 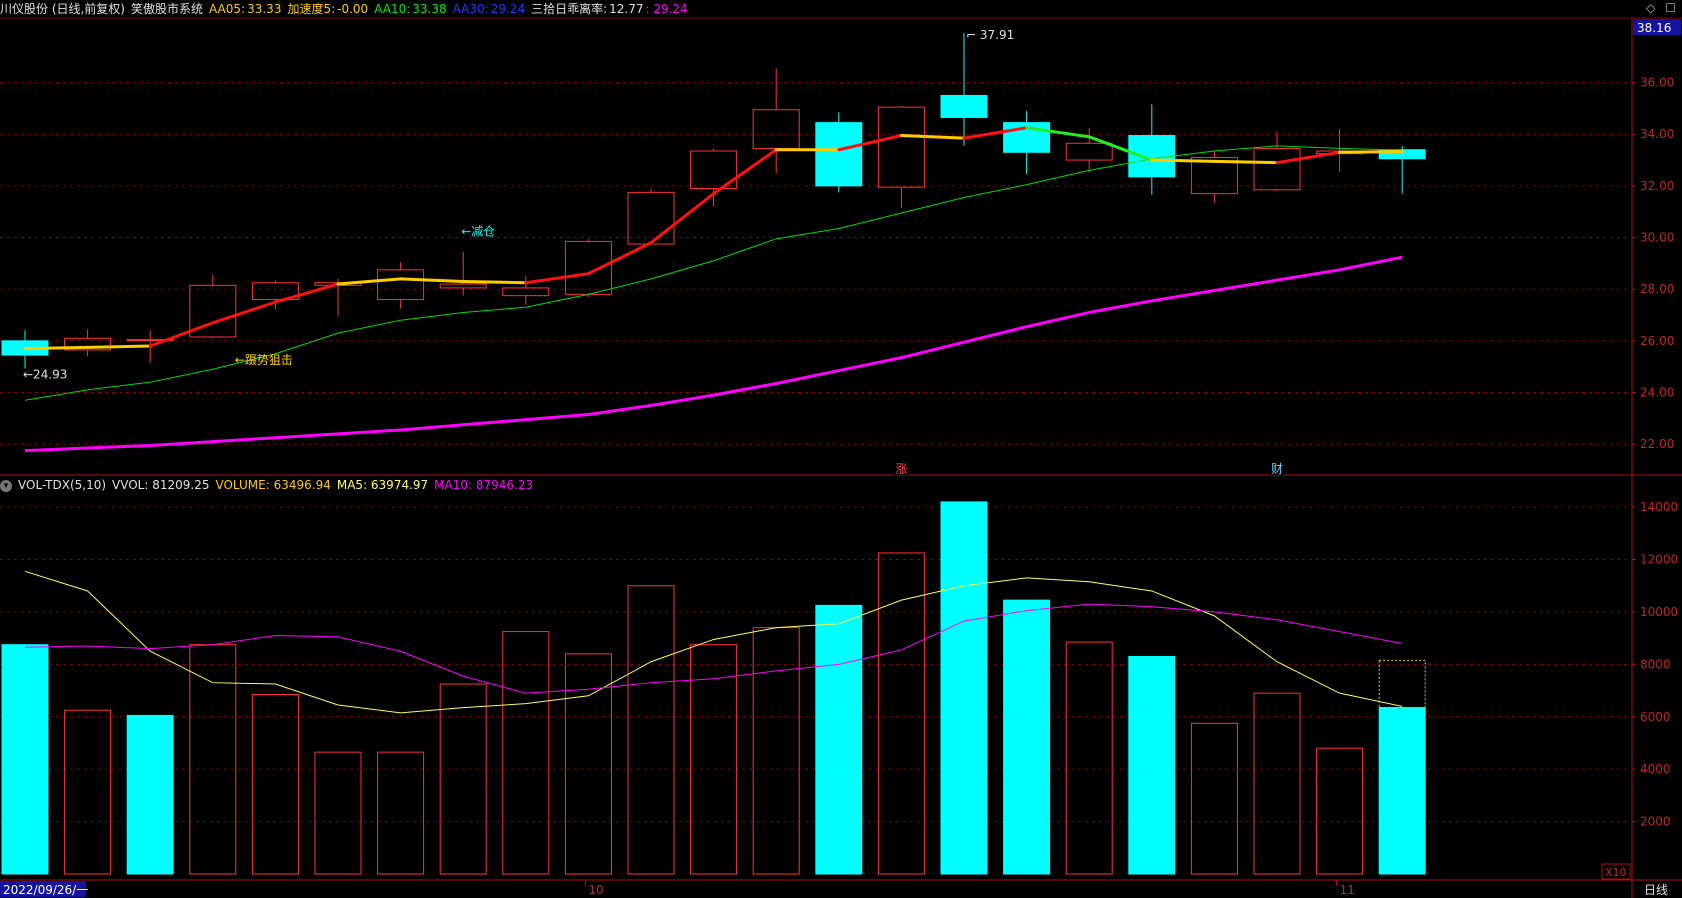 What do you see at coordinates (1670, 8) in the screenshot?
I see `square-icon: ☐` at bounding box center [1670, 8].